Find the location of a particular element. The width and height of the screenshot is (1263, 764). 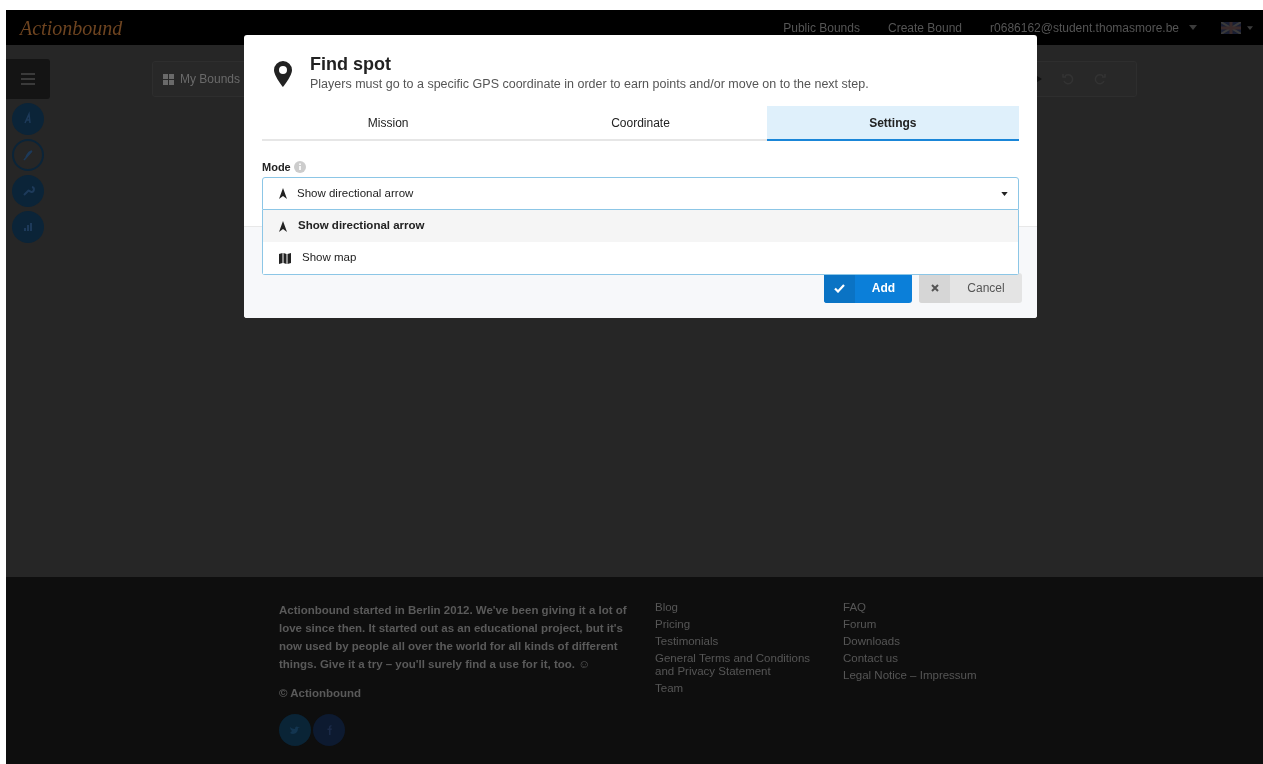

map-pin-icon is located at coordinates (283, 74).